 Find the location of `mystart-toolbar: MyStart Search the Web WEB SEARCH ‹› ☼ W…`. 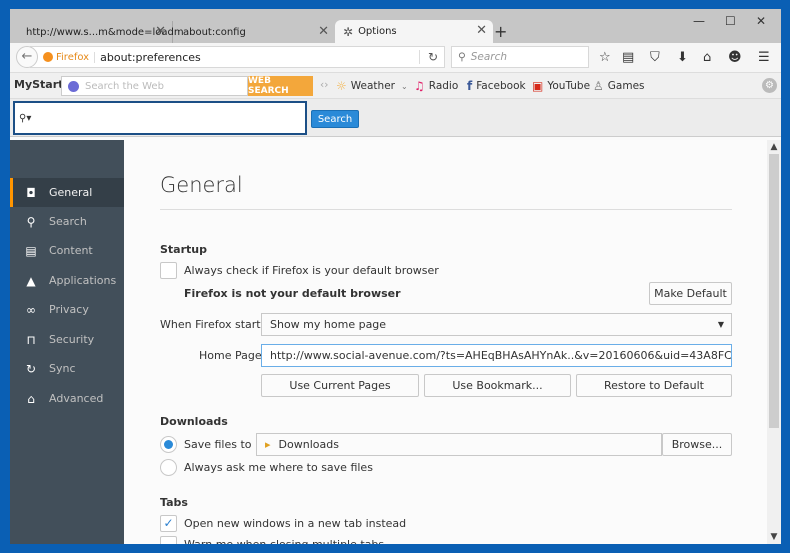

mystart-toolbar: MyStart Search the Web WEB SEARCH ‹› ☼ W… is located at coordinates (395, 86).